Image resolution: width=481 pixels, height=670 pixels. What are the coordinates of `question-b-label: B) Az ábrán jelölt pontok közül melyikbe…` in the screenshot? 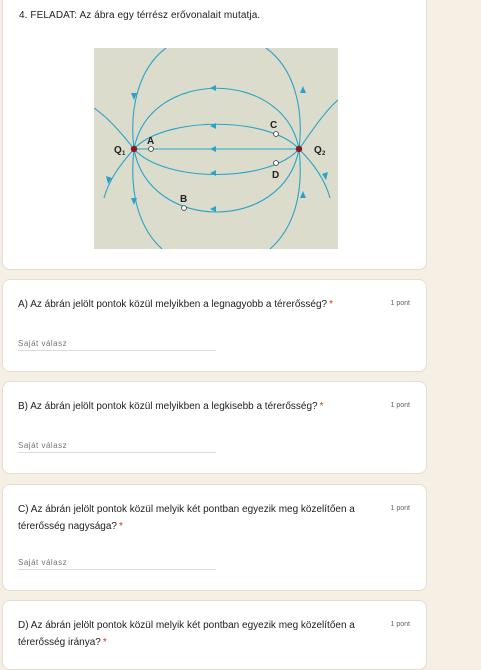 It's located at (168, 406).